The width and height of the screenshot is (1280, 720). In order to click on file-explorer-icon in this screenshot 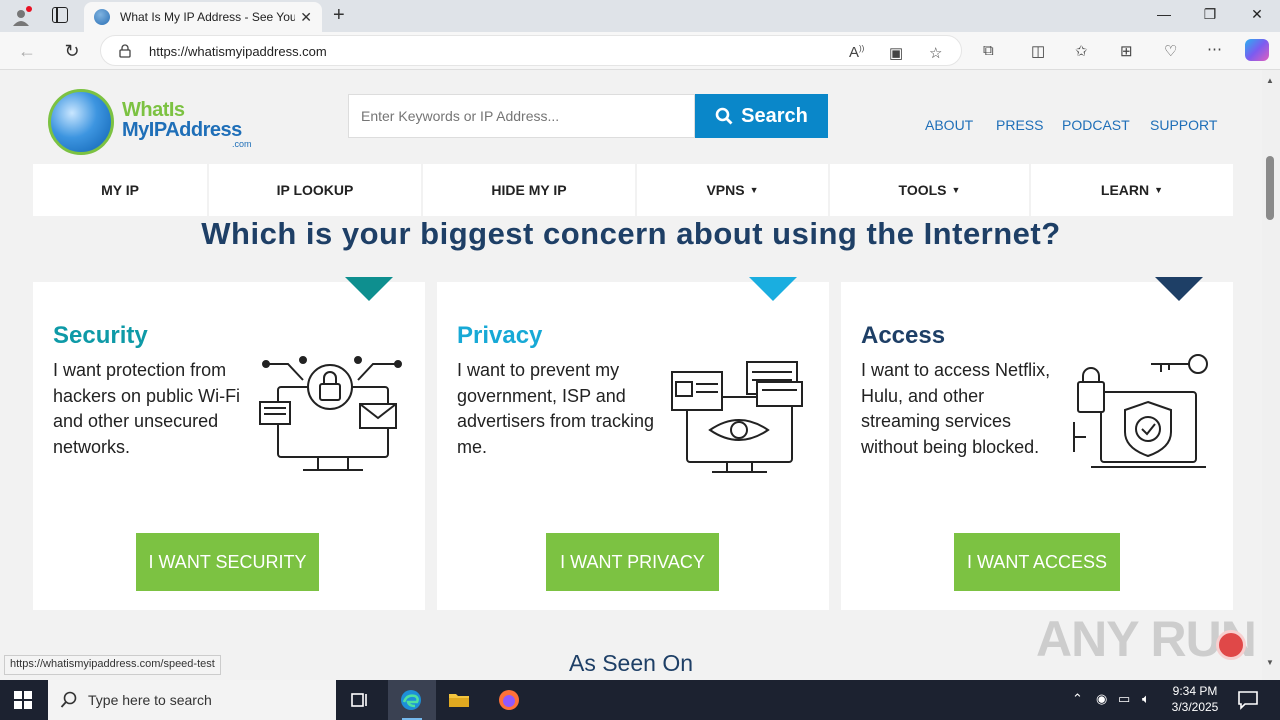, I will do `click(459, 700)`.